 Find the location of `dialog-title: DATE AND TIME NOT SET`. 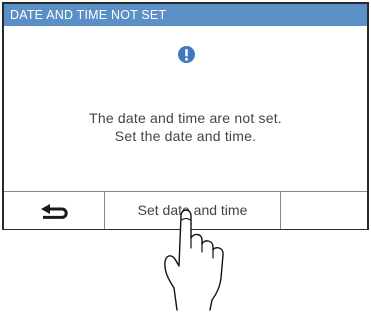

dialog-title: DATE AND TIME NOT SET is located at coordinates (185, 15).